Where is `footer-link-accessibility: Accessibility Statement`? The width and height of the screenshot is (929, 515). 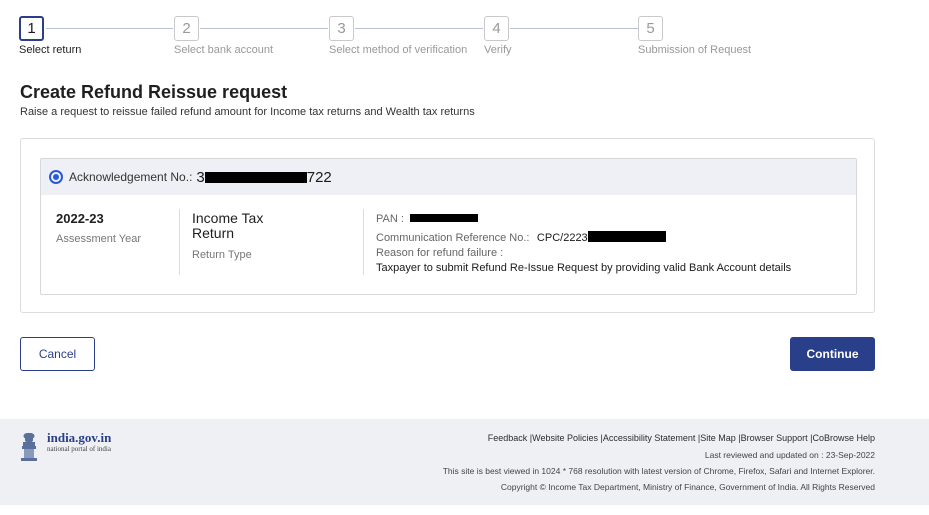 footer-link-accessibility: Accessibility Statement is located at coordinates (649, 438).